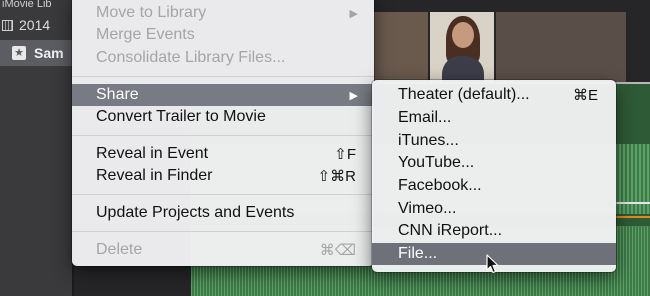 The width and height of the screenshot is (650, 296). I want to click on menu-item-label: Reveal in Event, so click(152, 153).